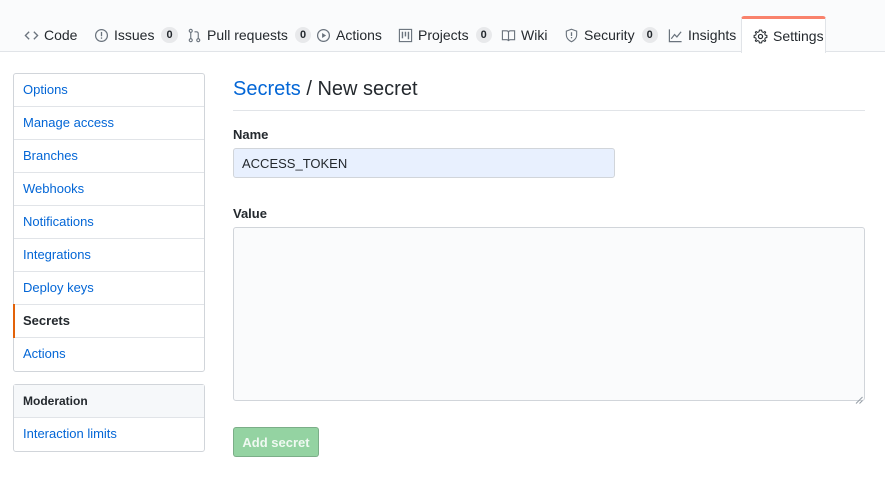 This screenshot has width=885, height=481. What do you see at coordinates (109, 189) in the screenshot?
I see `sidebar-item-webhooks: Webhooks` at bounding box center [109, 189].